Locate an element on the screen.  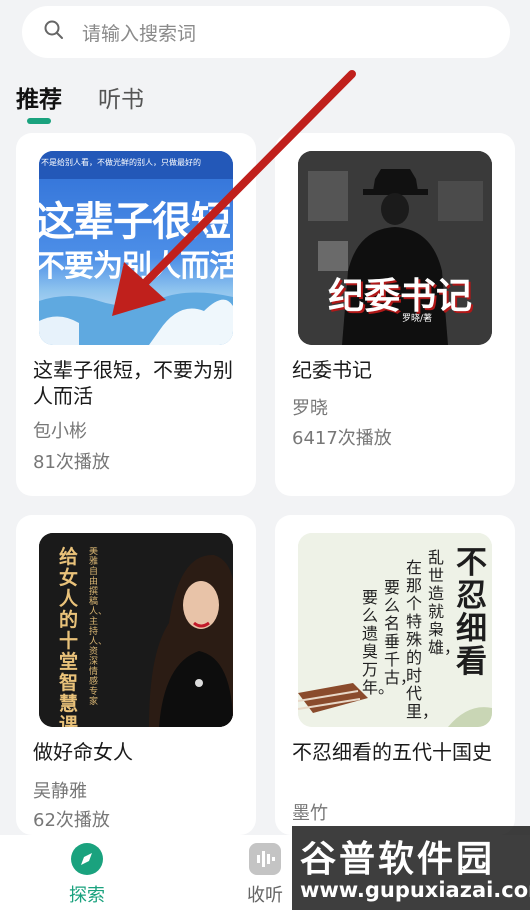
cover-poem: 乱世造就枭雄， 在那个特殊的时代里， 要么名垂千古， 要么遗臭万年。 is located at coordinates (402, 634).